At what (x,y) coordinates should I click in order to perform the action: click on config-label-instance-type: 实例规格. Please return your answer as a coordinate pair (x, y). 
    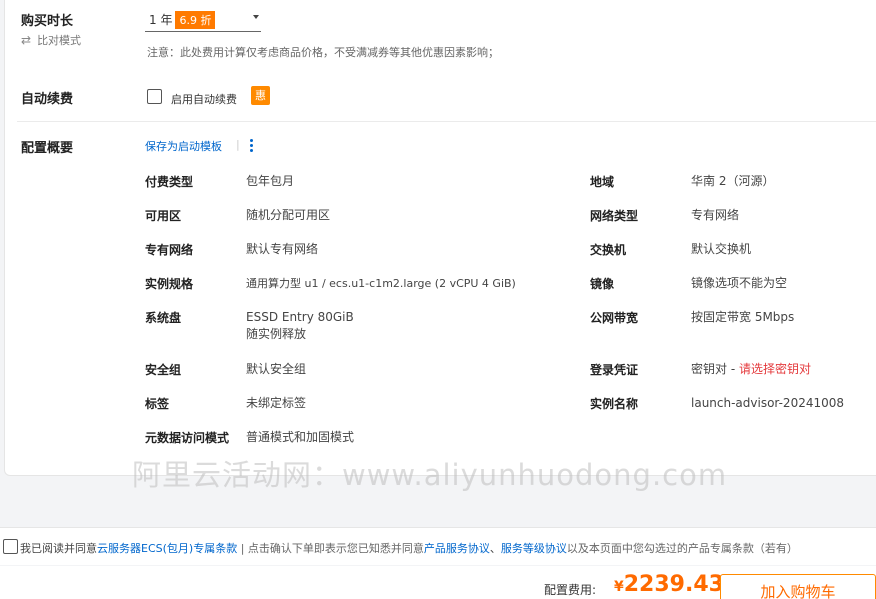
    Looking at the image, I should click on (169, 284).